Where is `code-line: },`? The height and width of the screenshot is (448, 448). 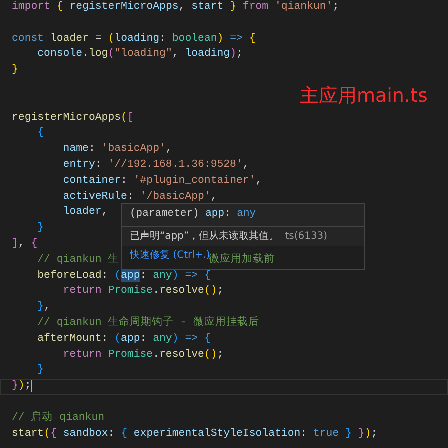
code-line: }, is located at coordinates (44, 308).